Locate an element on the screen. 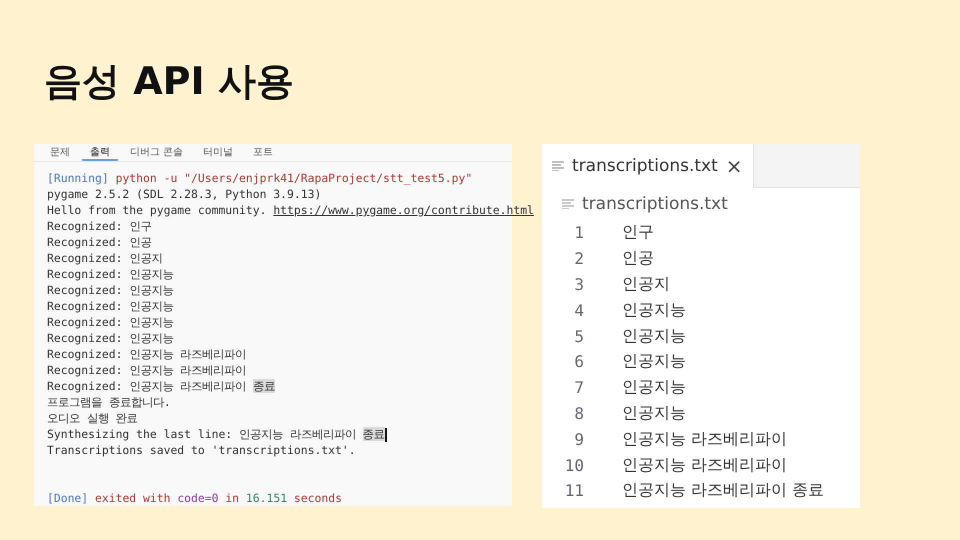 Image resolution: width=960 pixels, height=540 pixels. console-line: 오디오 실행 완료 is located at coordinates (92, 418).